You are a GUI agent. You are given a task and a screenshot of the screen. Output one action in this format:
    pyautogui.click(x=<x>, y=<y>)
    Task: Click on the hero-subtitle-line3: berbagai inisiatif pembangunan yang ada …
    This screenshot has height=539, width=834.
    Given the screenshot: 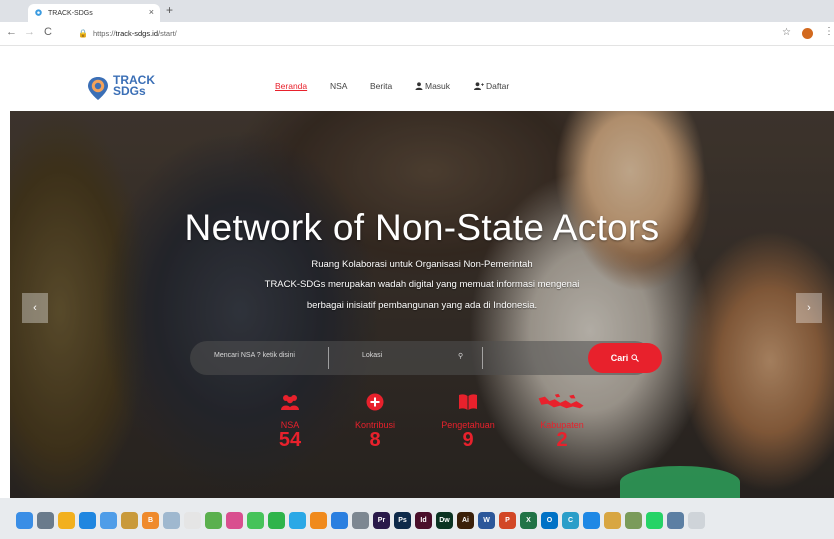 What is the action you would take?
    pyautogui.click(x=422, y=305)
    